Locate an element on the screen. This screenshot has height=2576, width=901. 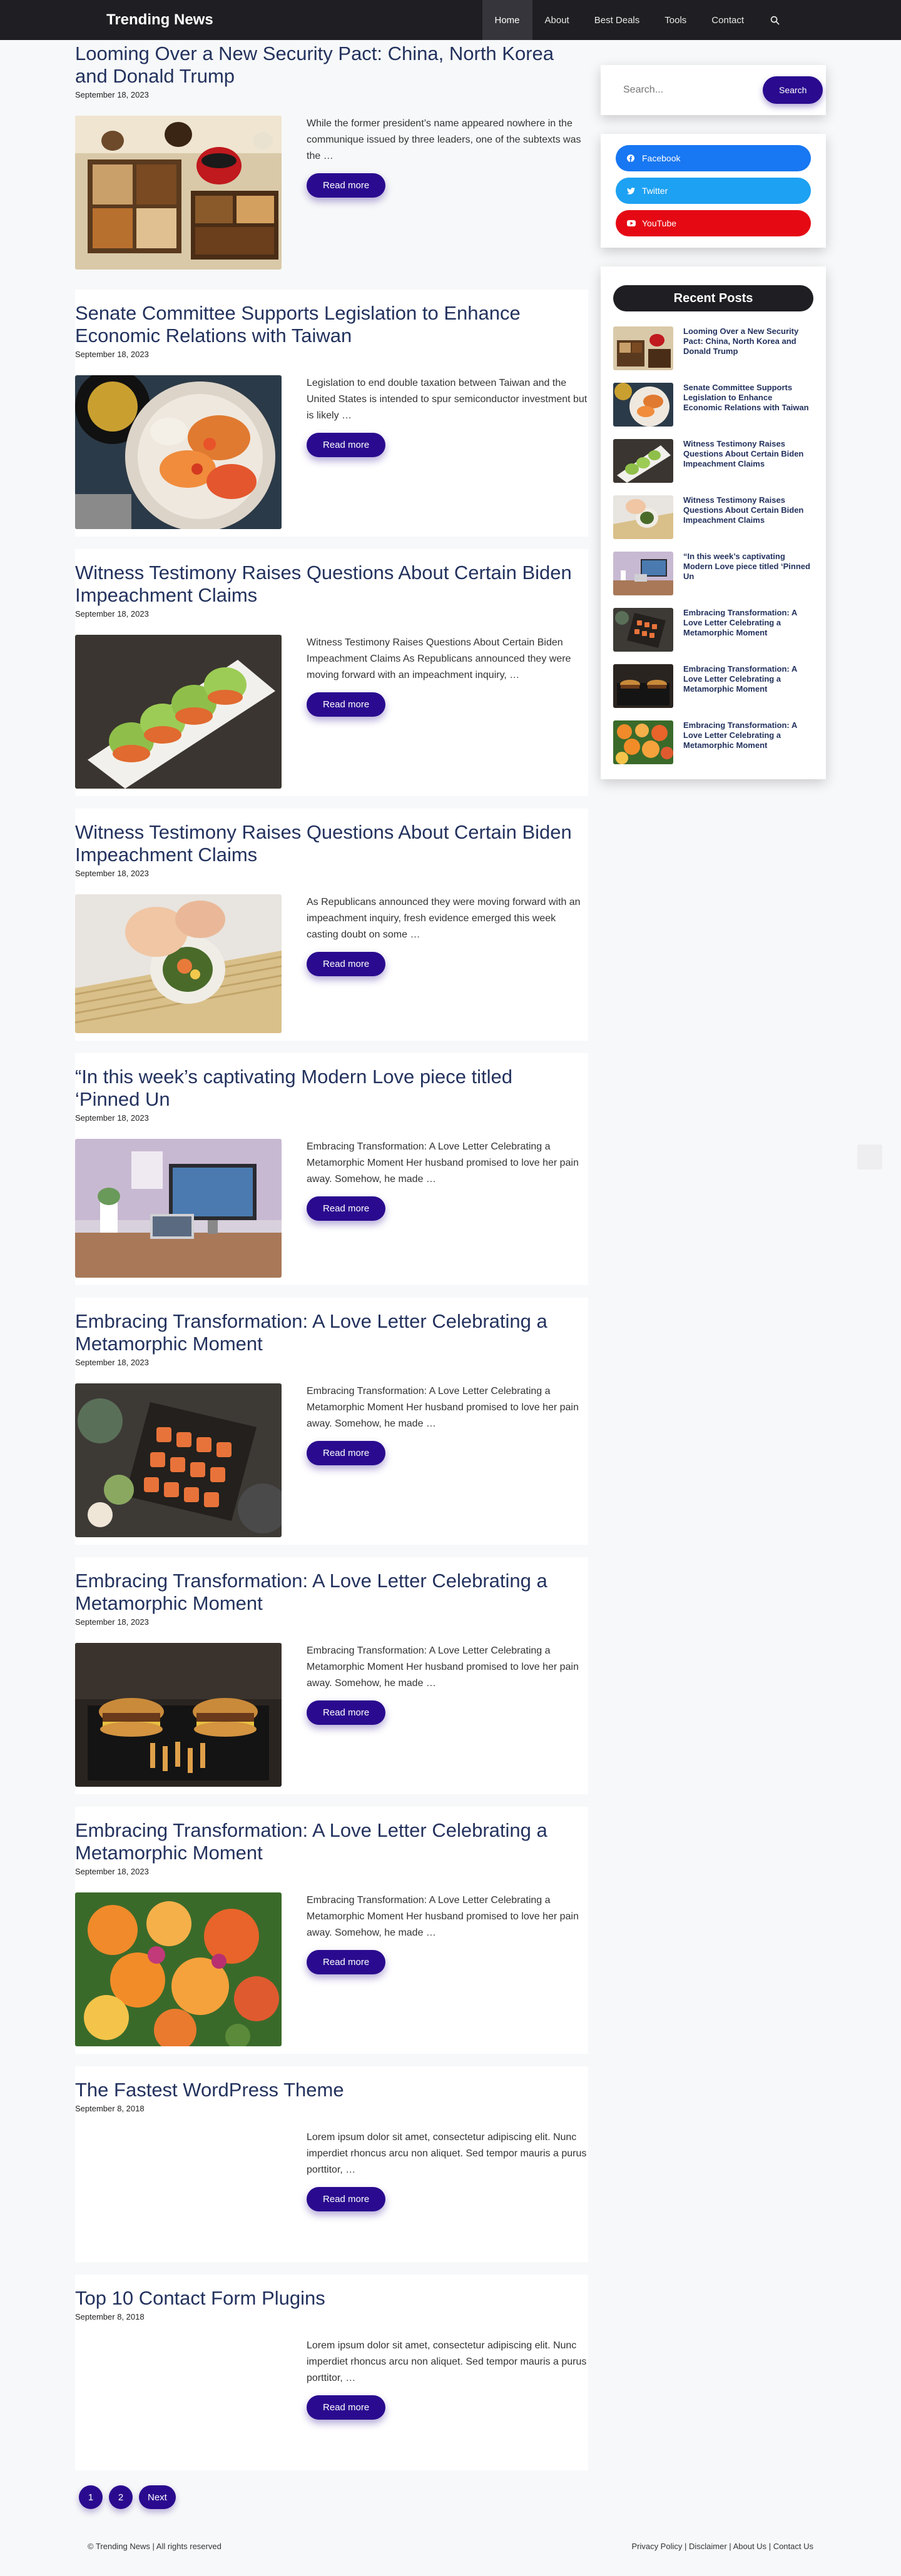
next-page-button: Next is located at coordinates (157, 2497).